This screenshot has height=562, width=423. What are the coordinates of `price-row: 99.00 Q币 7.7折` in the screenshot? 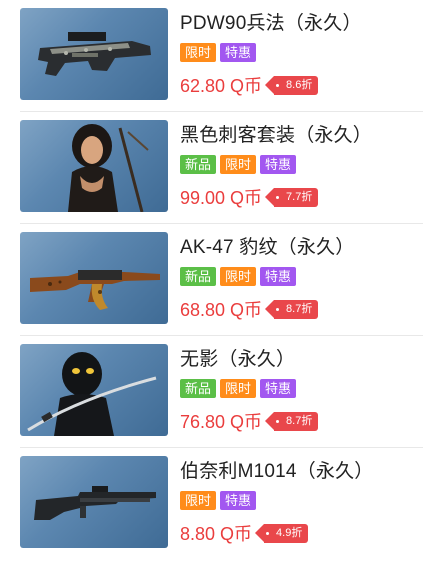 It's located at (249, 197).